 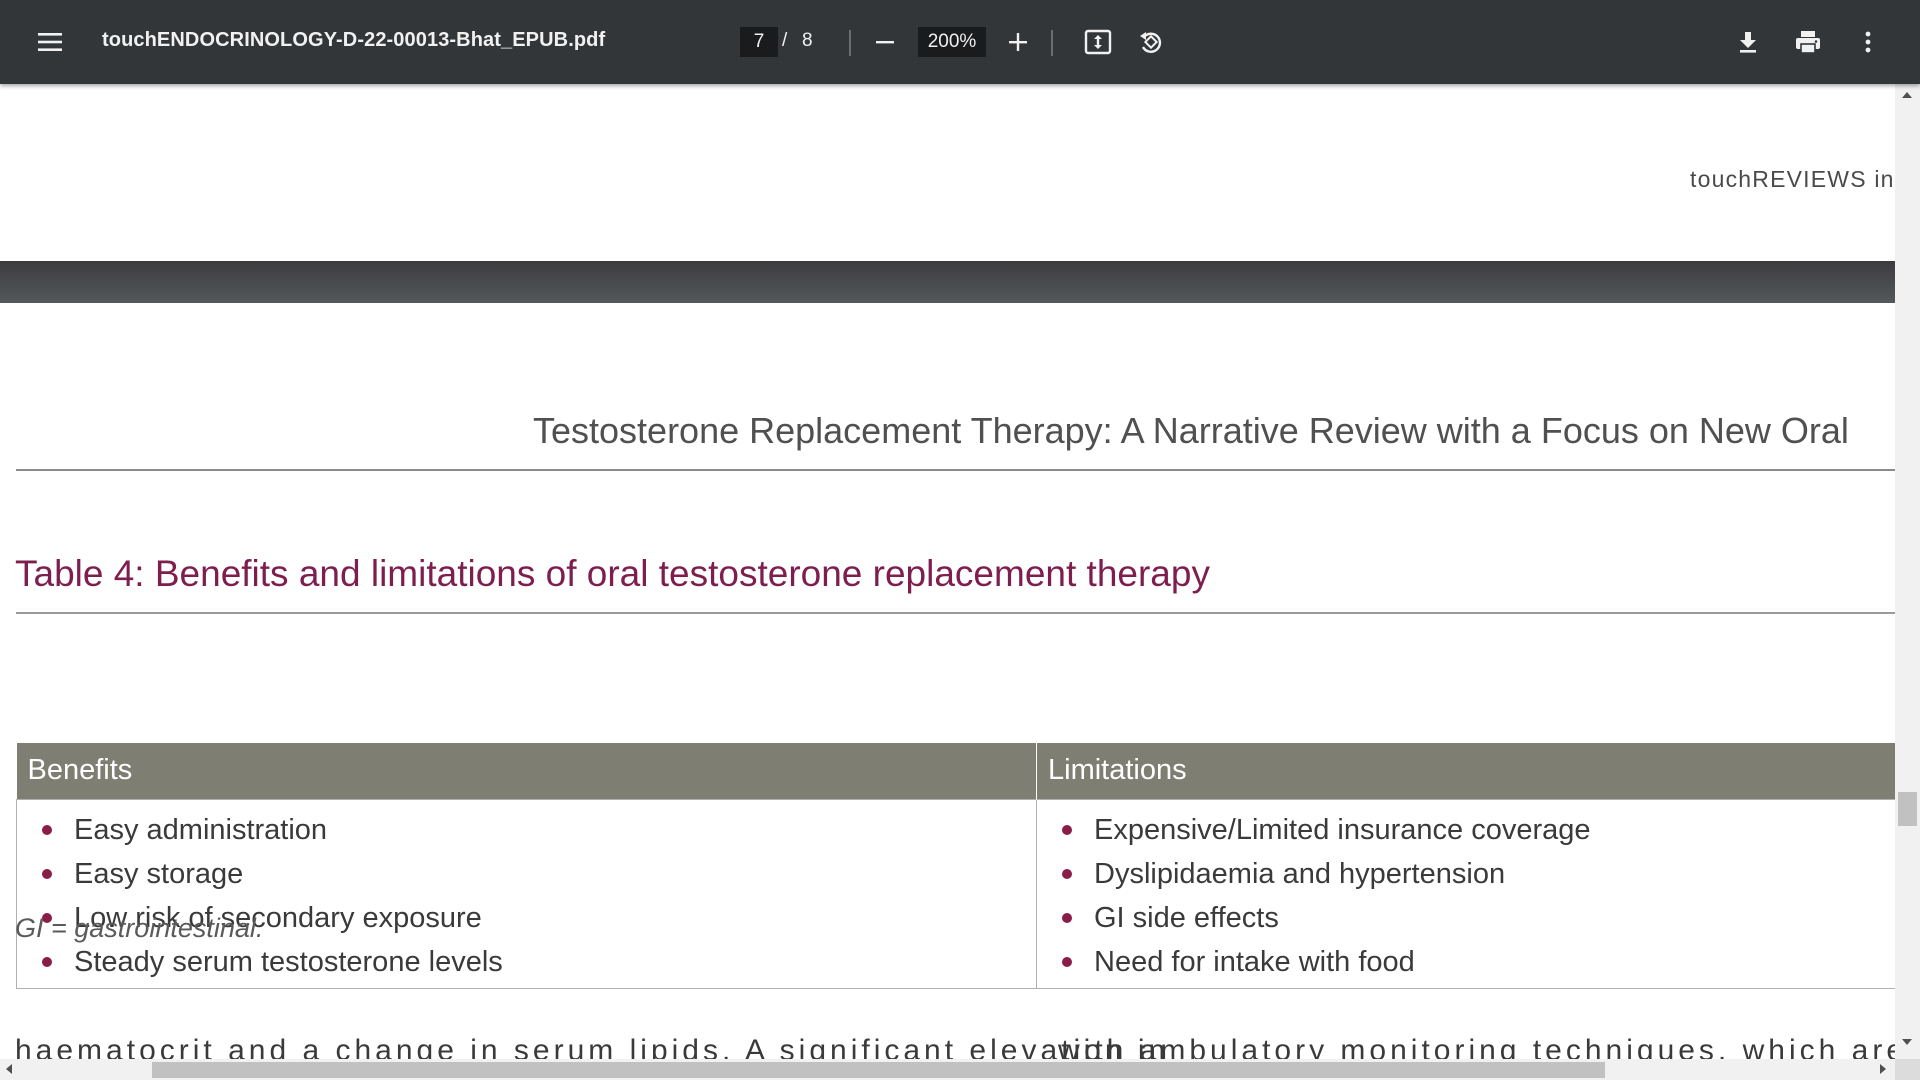 What do you see at coordinates (1808, 42) in the screenshot?
I see `print-icon` at bounding box center [1808, 42].